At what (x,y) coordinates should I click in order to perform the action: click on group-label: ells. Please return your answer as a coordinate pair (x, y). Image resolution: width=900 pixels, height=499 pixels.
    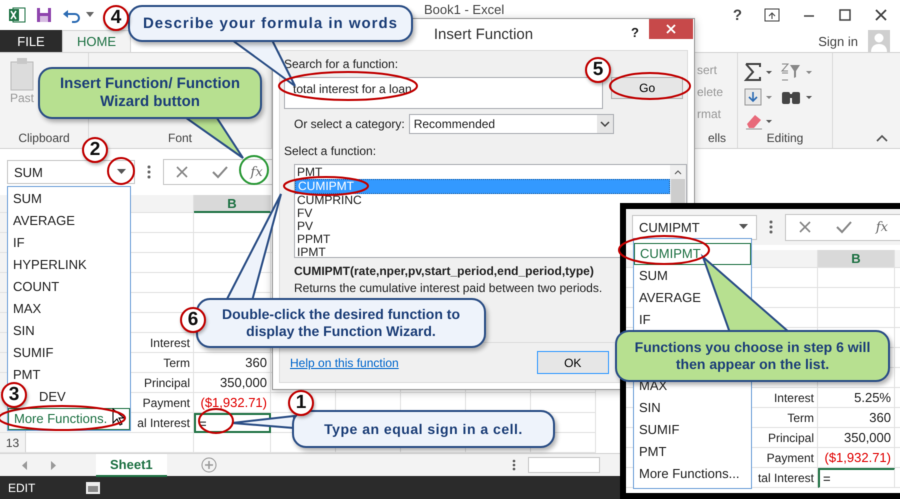
    Looking at the image, I should click on (716, 138).